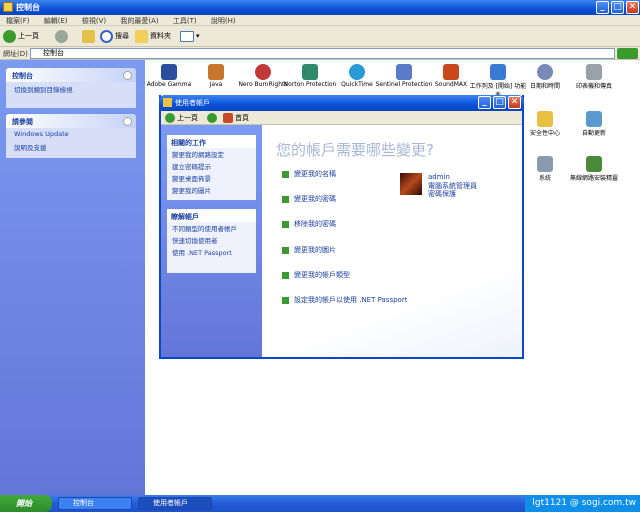  I want to click on views-button: ▾, so click(190, 36).